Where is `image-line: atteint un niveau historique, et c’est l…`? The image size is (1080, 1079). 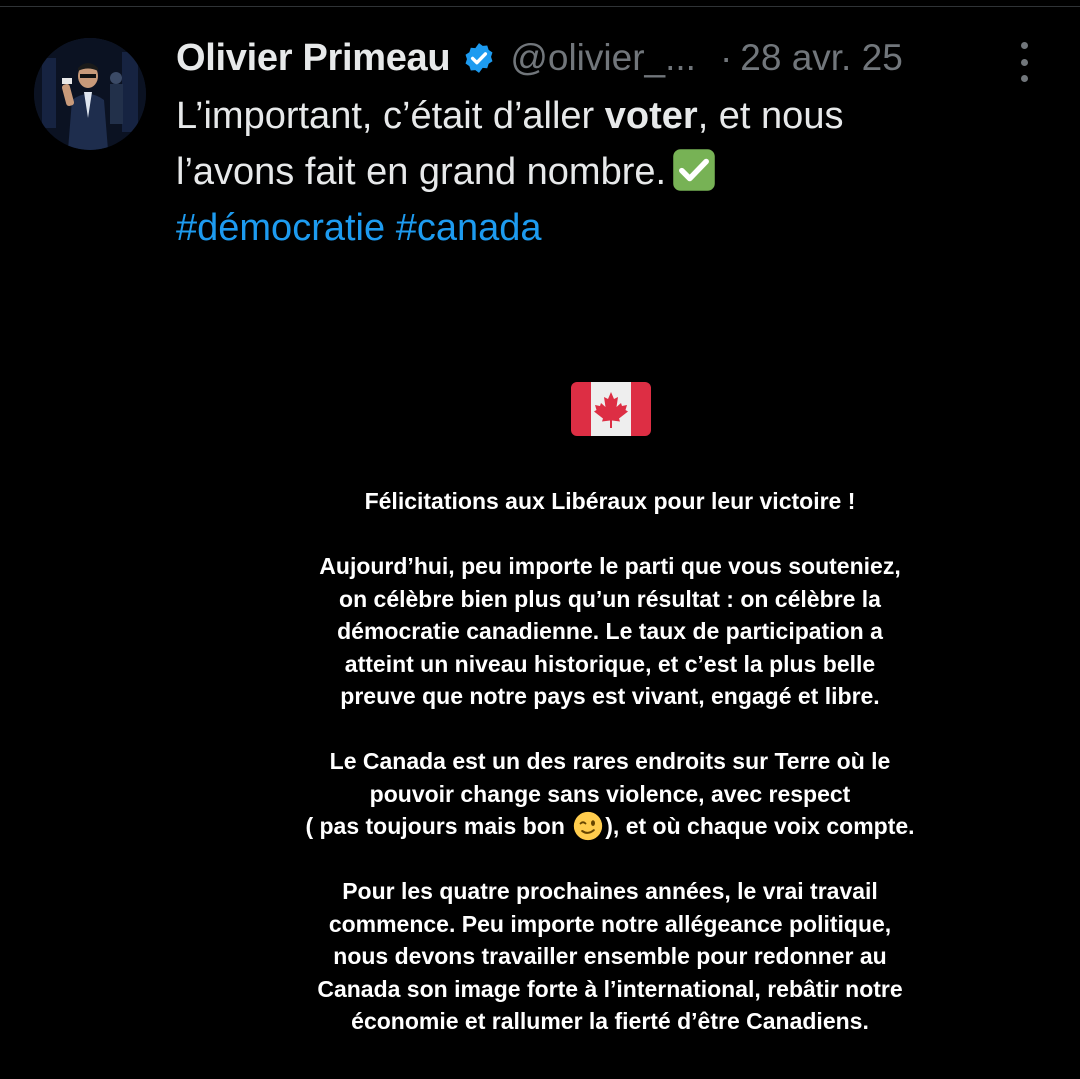
image-line: atteint un niveau historique, et c’est l… is located at coordinates (610, 663).